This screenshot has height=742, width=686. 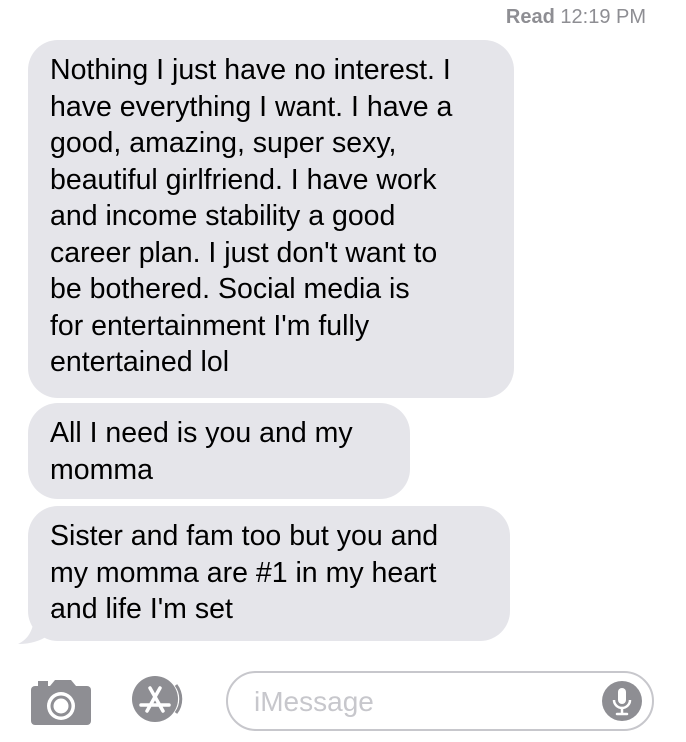 What do you see at coordinates (603, 17) in the screenshot?
I see `read-time: 12:19 PM` at bounding box center [603, 17].